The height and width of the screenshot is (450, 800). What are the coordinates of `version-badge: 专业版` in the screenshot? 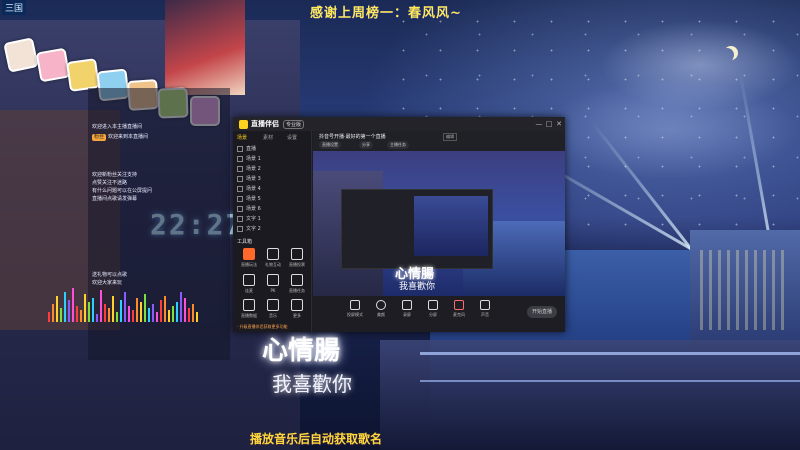 It's located at (294, 124).